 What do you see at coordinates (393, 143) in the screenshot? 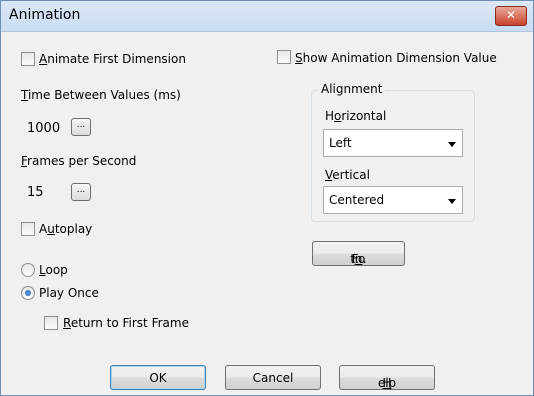
I see `horizontal-alignment-select: Left` at bounding box center [393, 143].